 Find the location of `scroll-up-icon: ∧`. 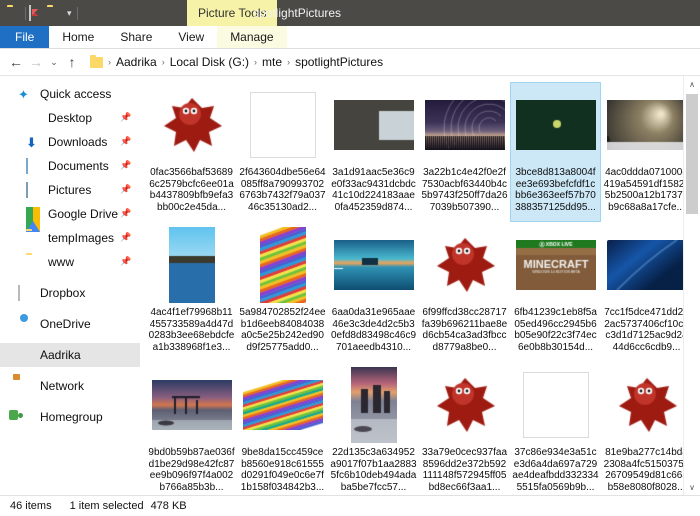

scroll-up-icon: ∧ is located at coordinates (692, 84).